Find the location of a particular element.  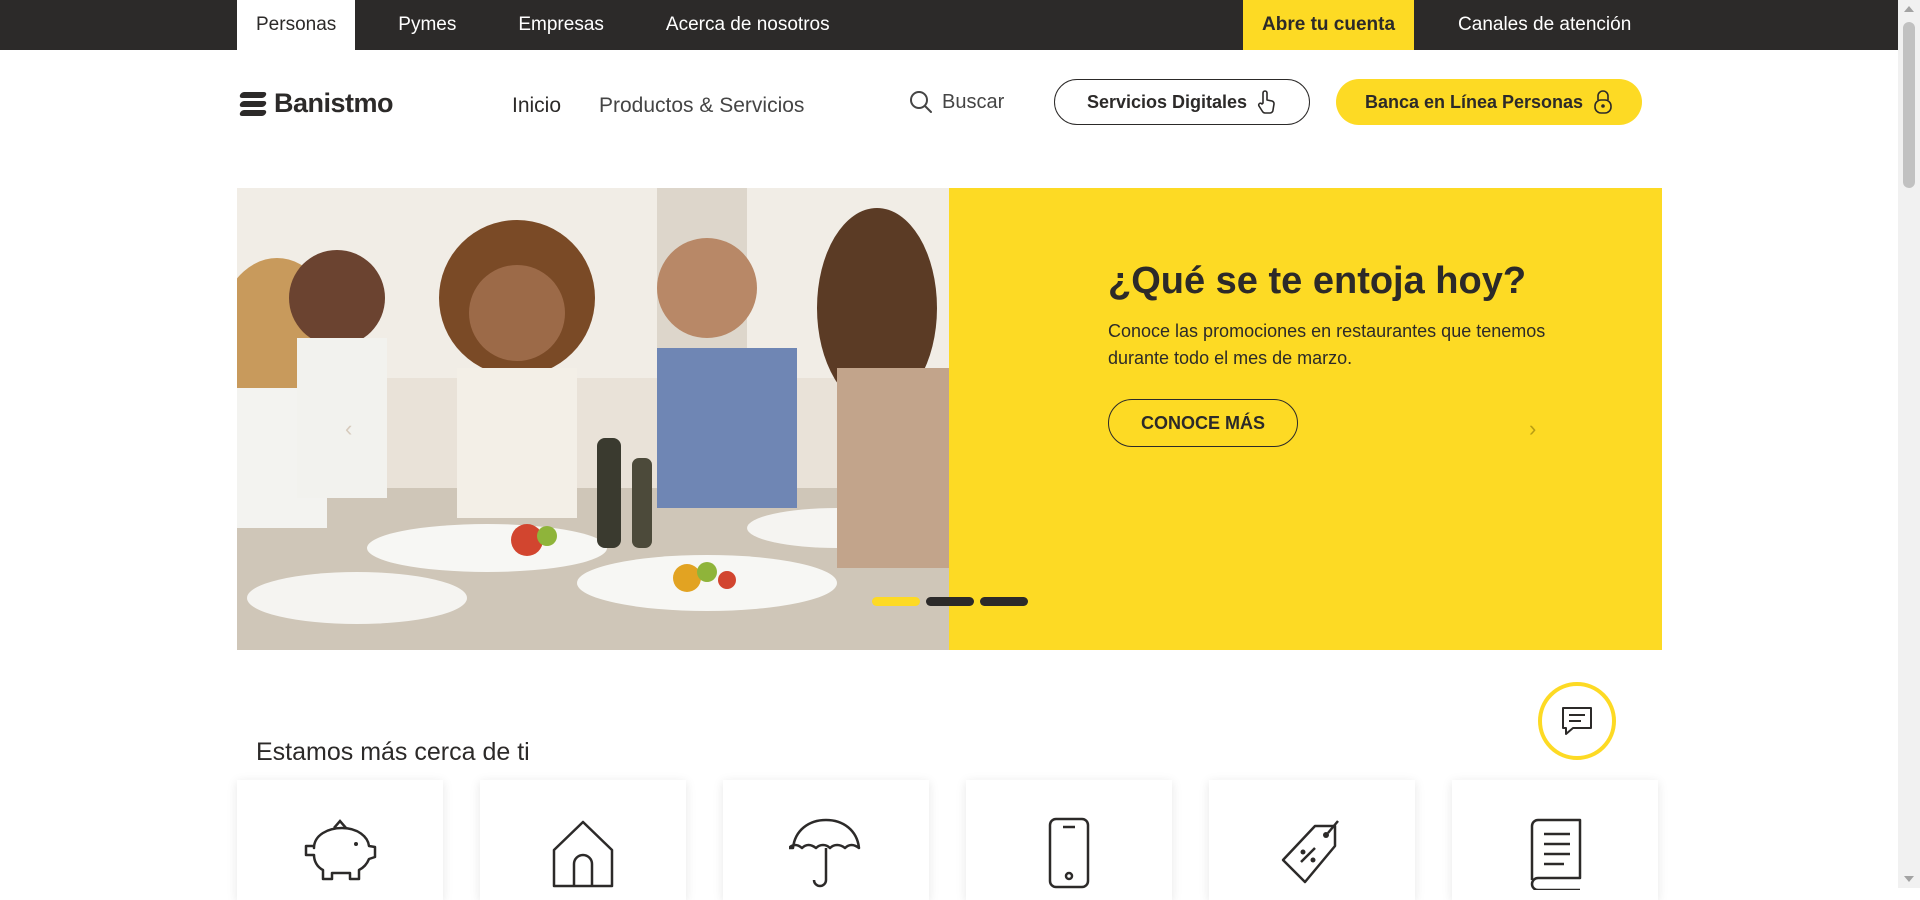

card-promotions is located at coordinates (1312, 840).